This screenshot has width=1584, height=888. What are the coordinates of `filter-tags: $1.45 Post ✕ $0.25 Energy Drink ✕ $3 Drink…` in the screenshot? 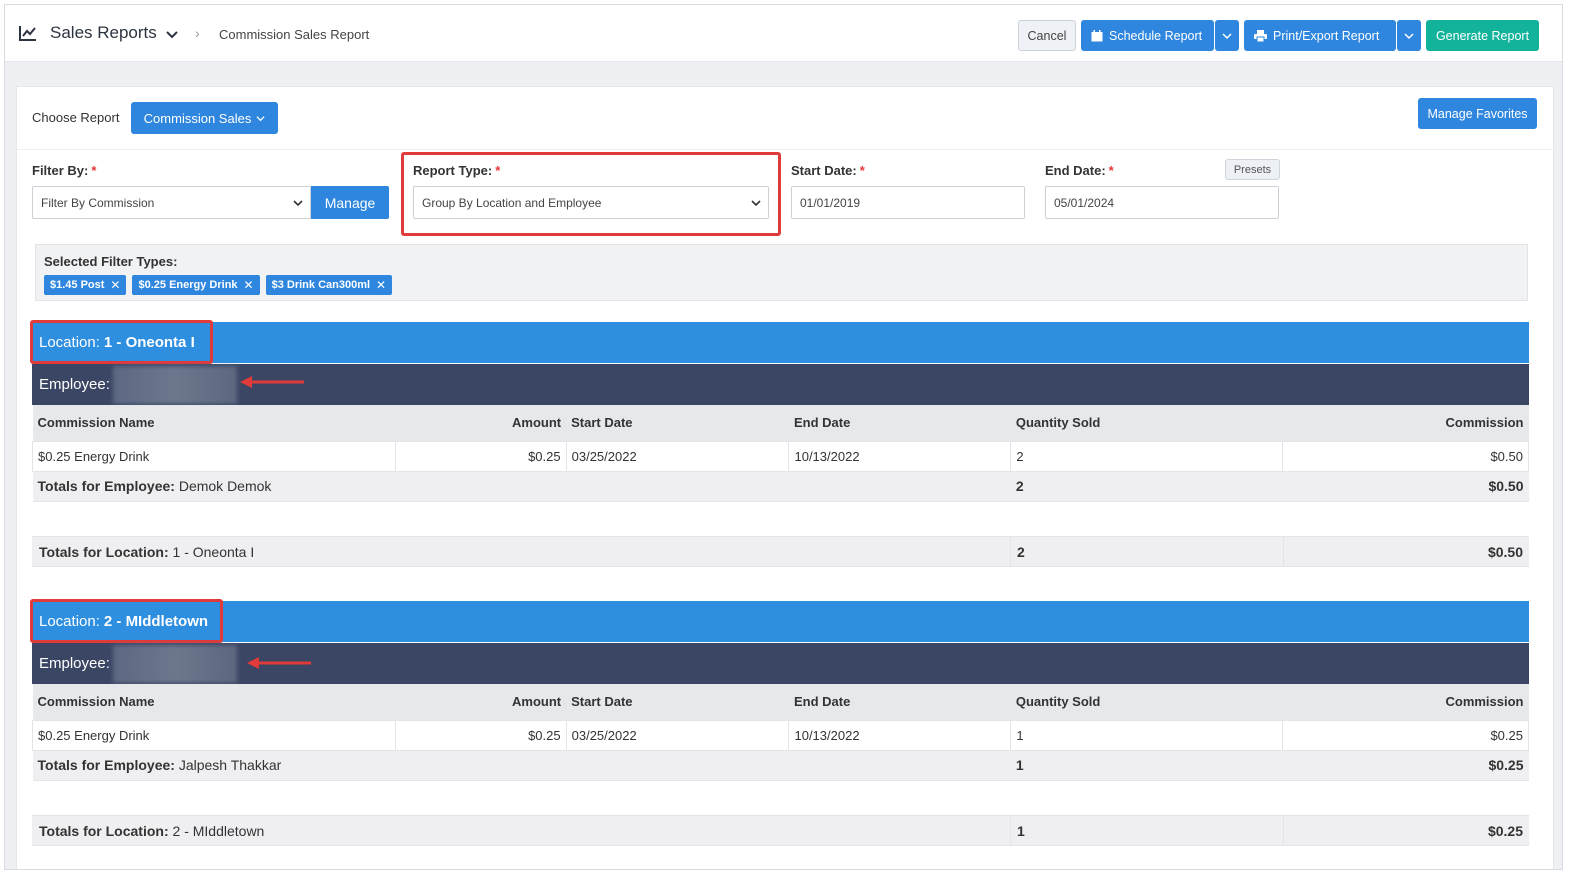 It's located at (218, 285).